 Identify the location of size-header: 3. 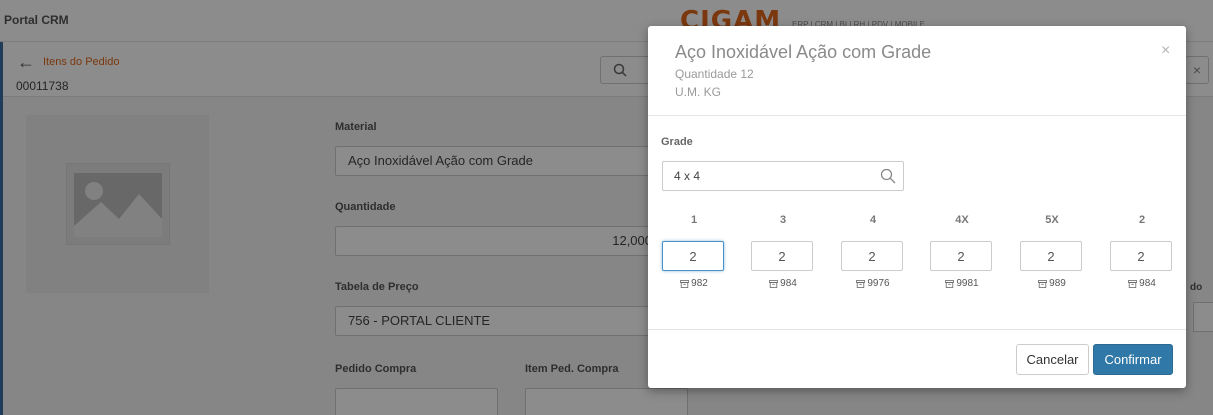
(783, 220).